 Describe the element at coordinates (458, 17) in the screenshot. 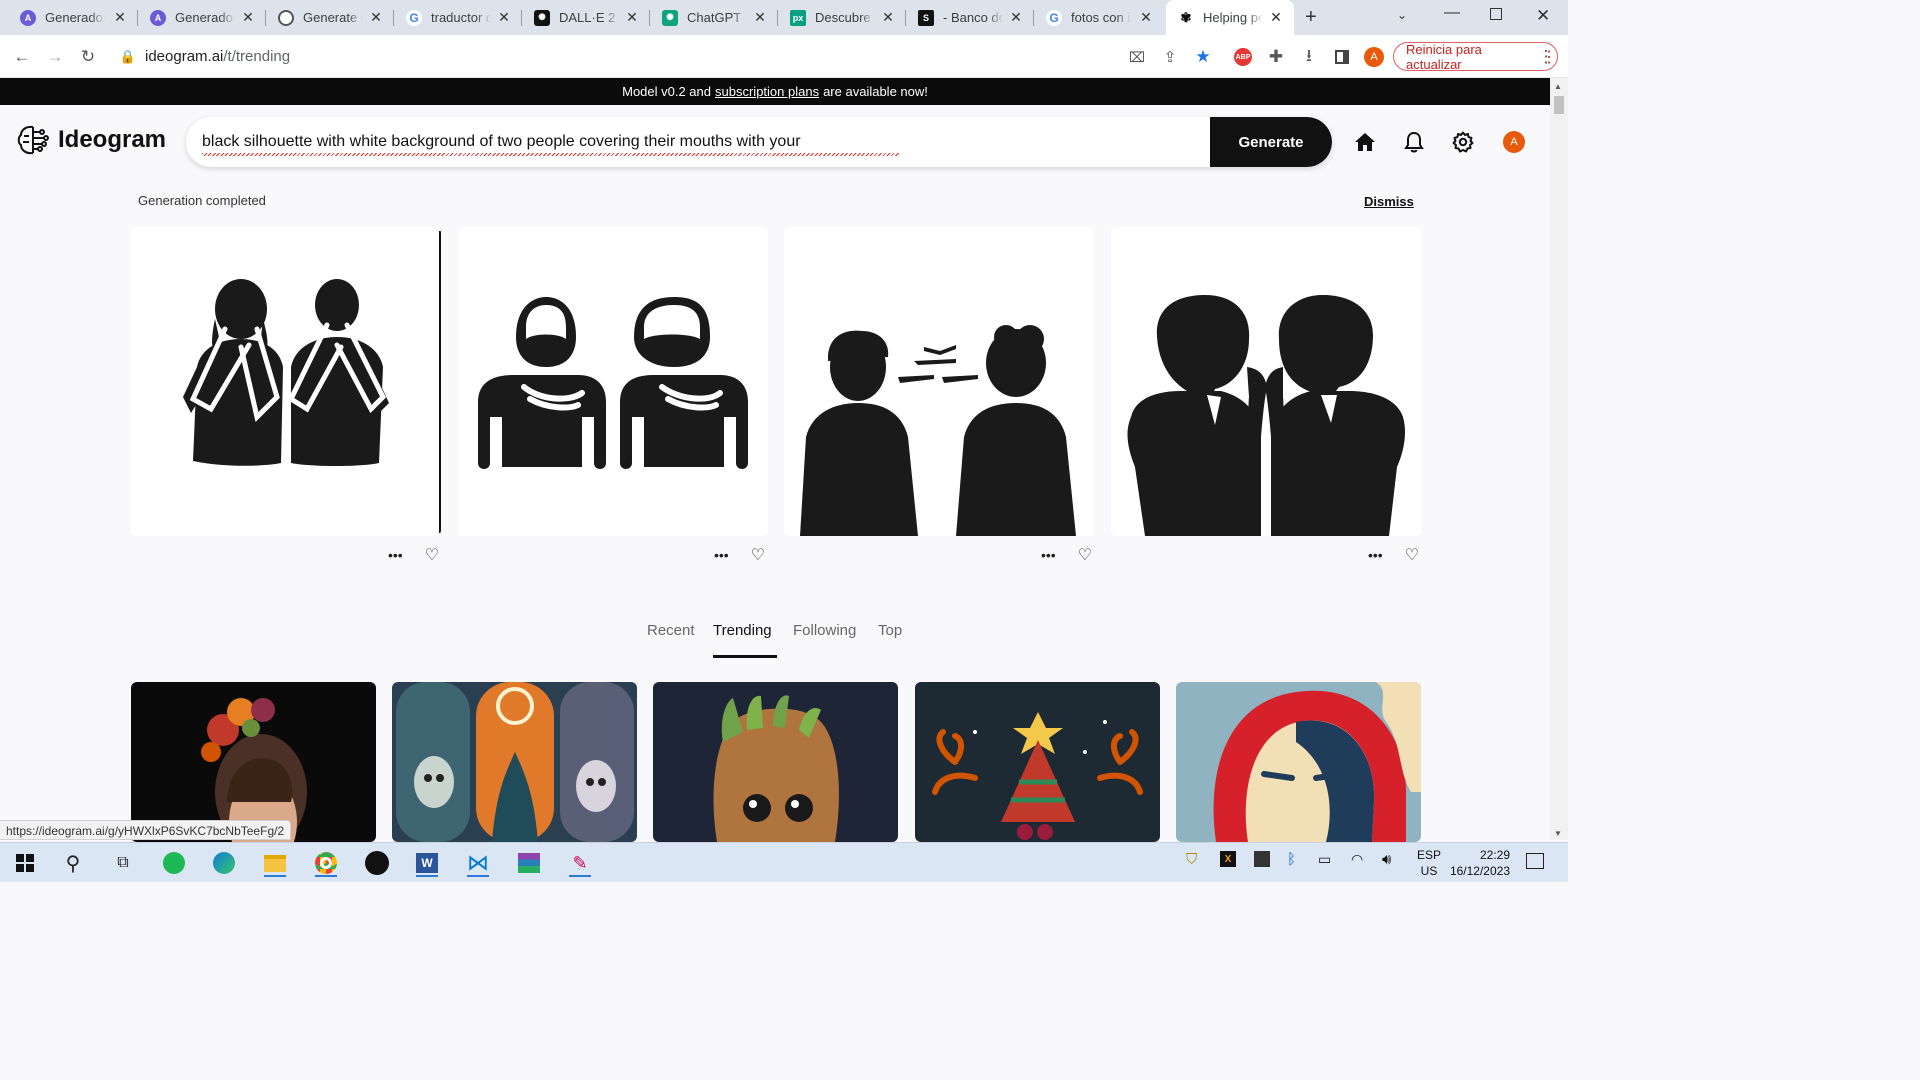

I see `browser-tab: G traductor c ✕` at that location.